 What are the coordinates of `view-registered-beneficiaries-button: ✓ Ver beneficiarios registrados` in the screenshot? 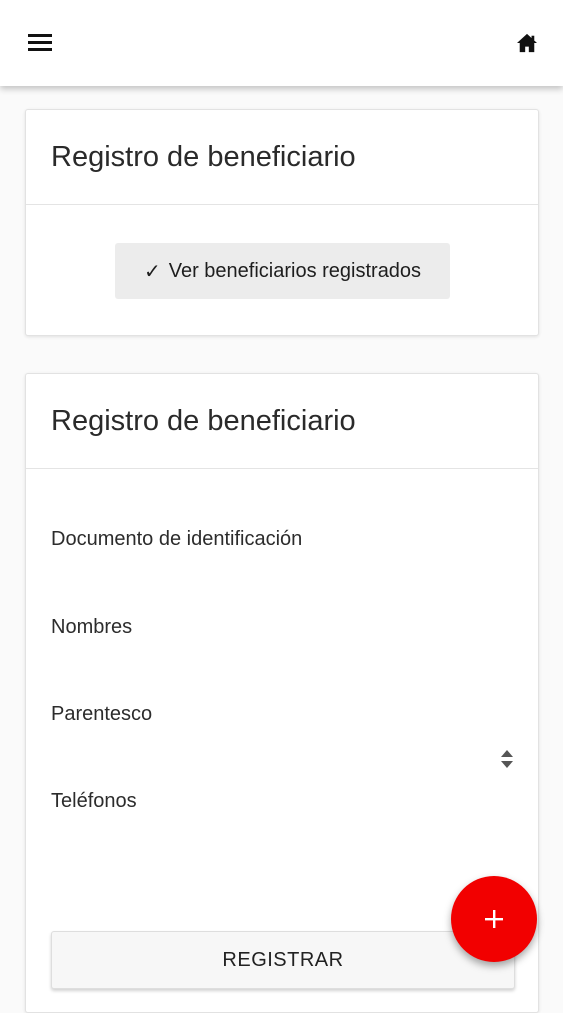 It's located at (282, 271).